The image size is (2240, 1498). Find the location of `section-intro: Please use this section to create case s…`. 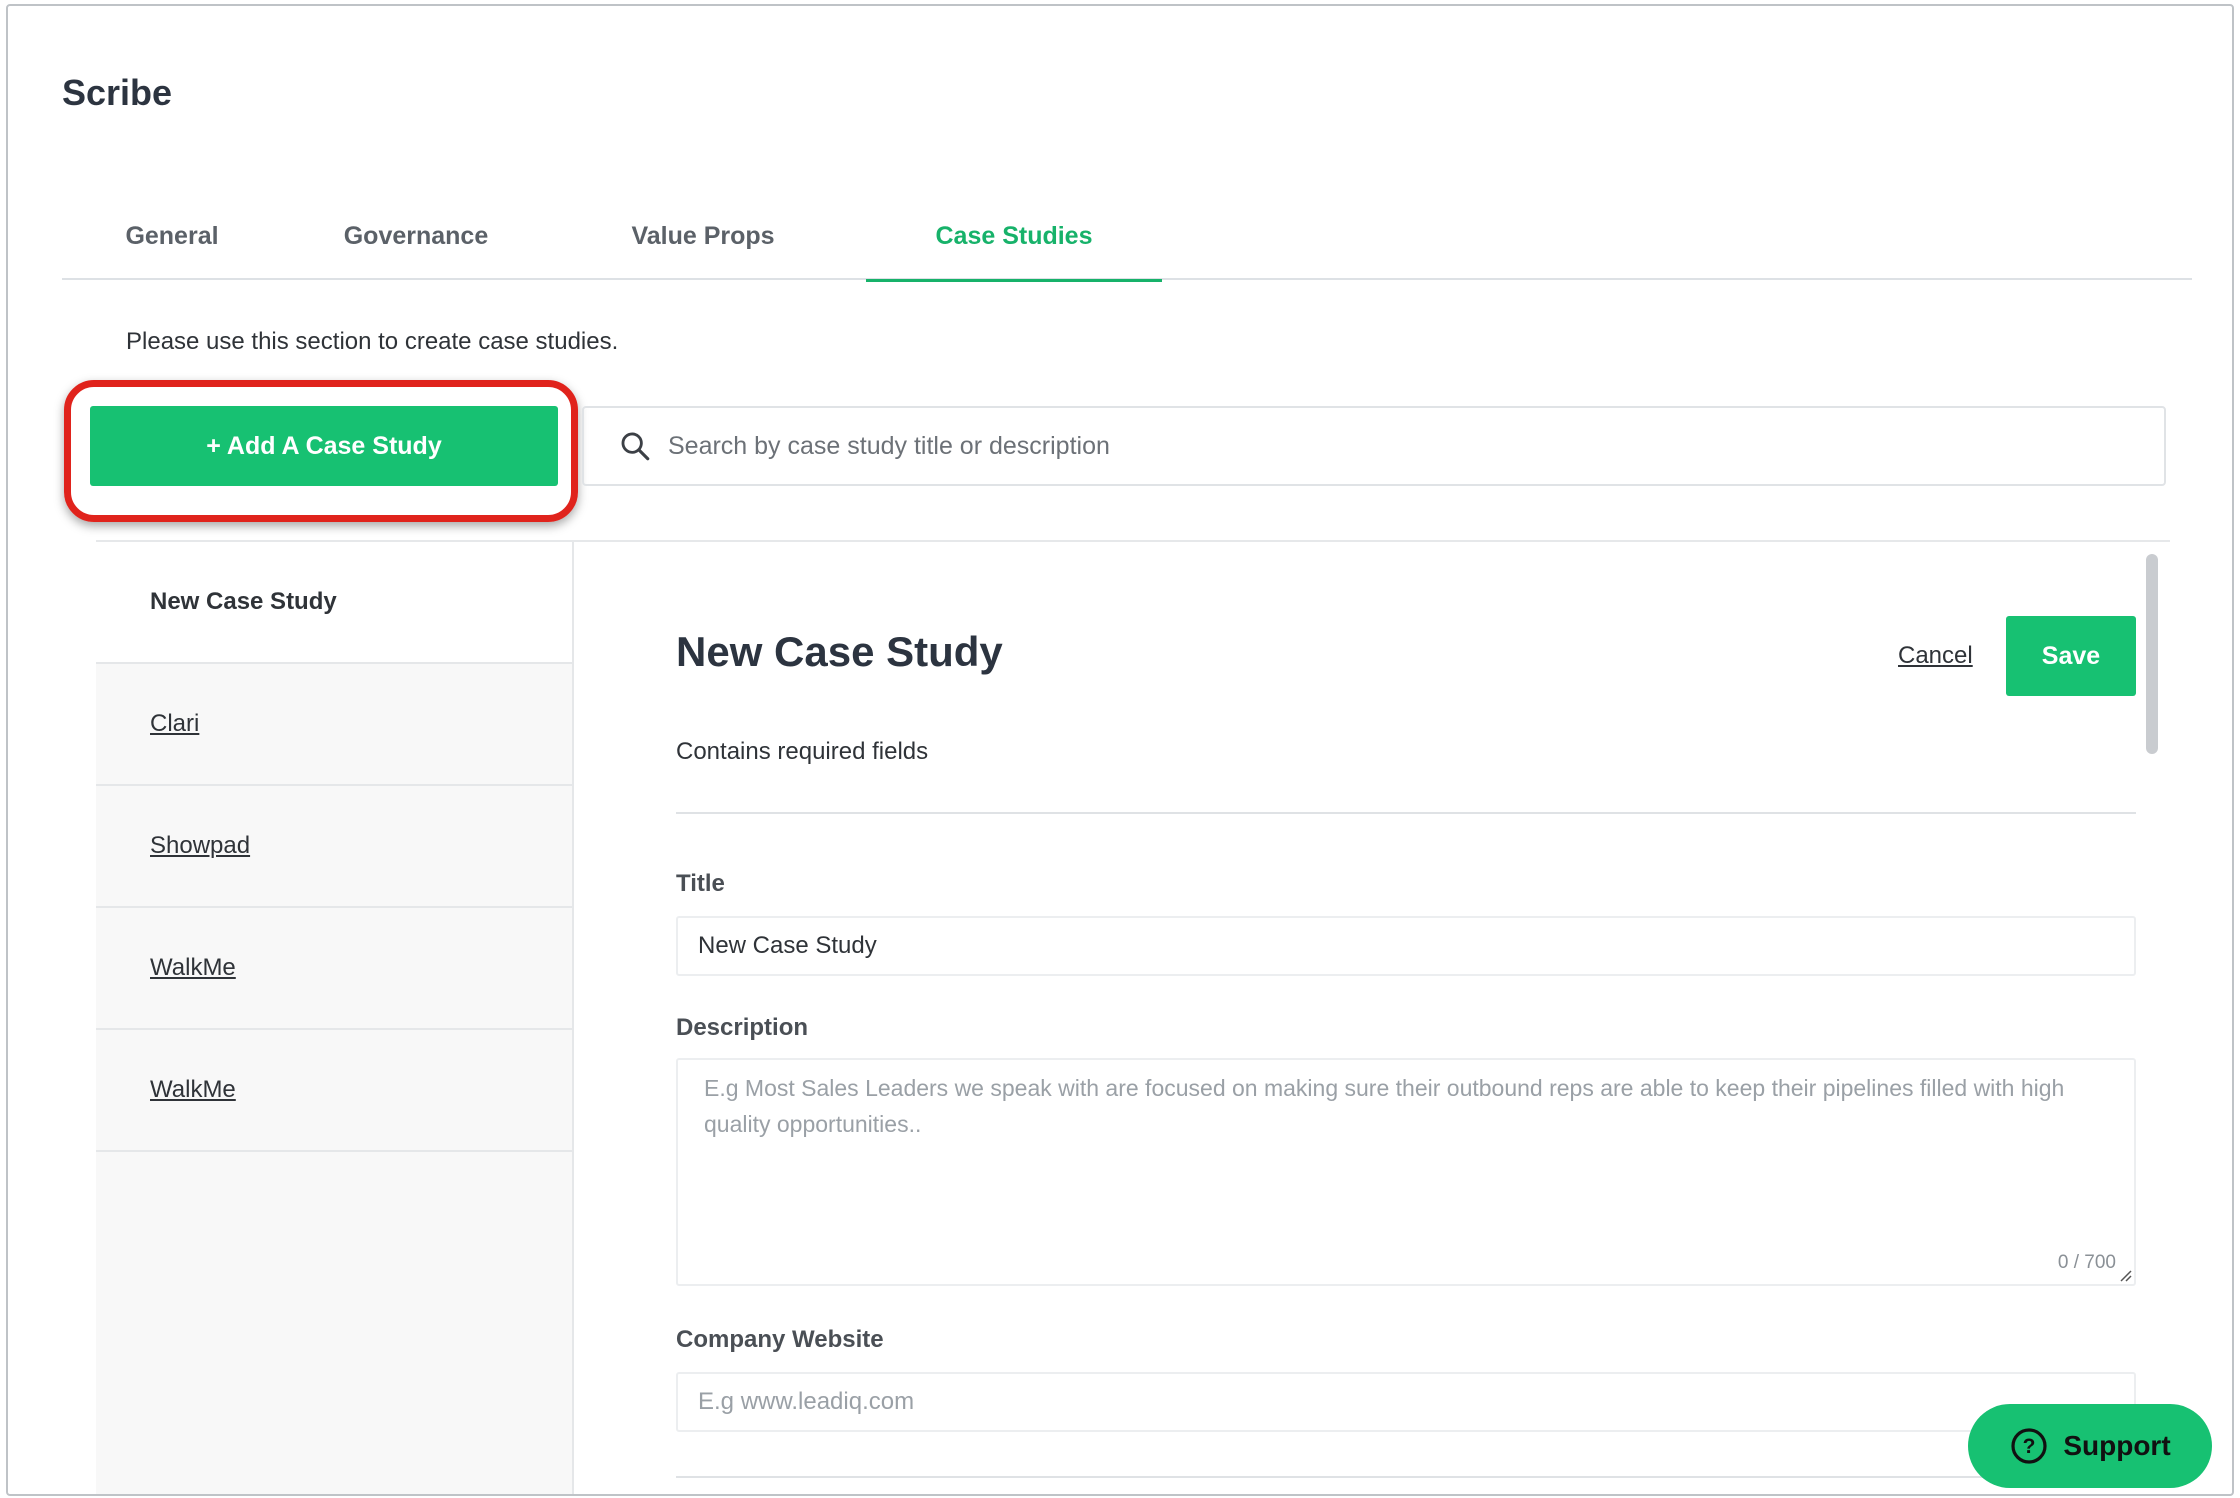

section-intro: Please use this section to create case s… is located at coordinates (372, 341).